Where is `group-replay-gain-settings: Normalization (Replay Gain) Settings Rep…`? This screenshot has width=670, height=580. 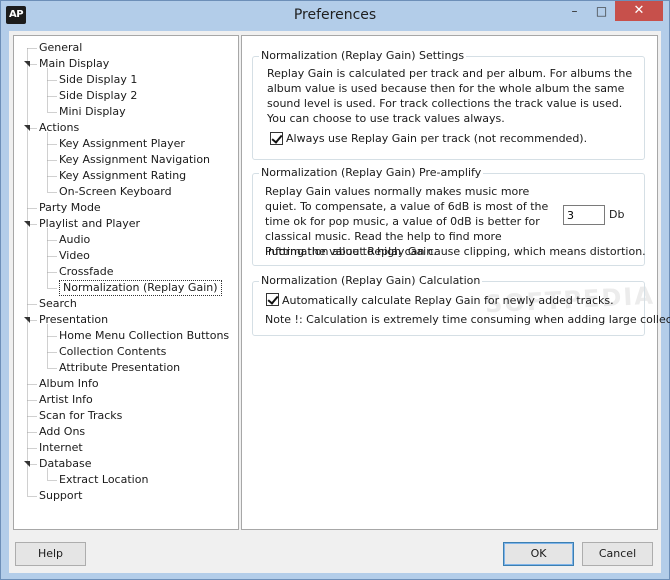 group-replay-gain-settings: Normalization (Replay Gain) Settings Rep… is located at coordinates (448, 104).